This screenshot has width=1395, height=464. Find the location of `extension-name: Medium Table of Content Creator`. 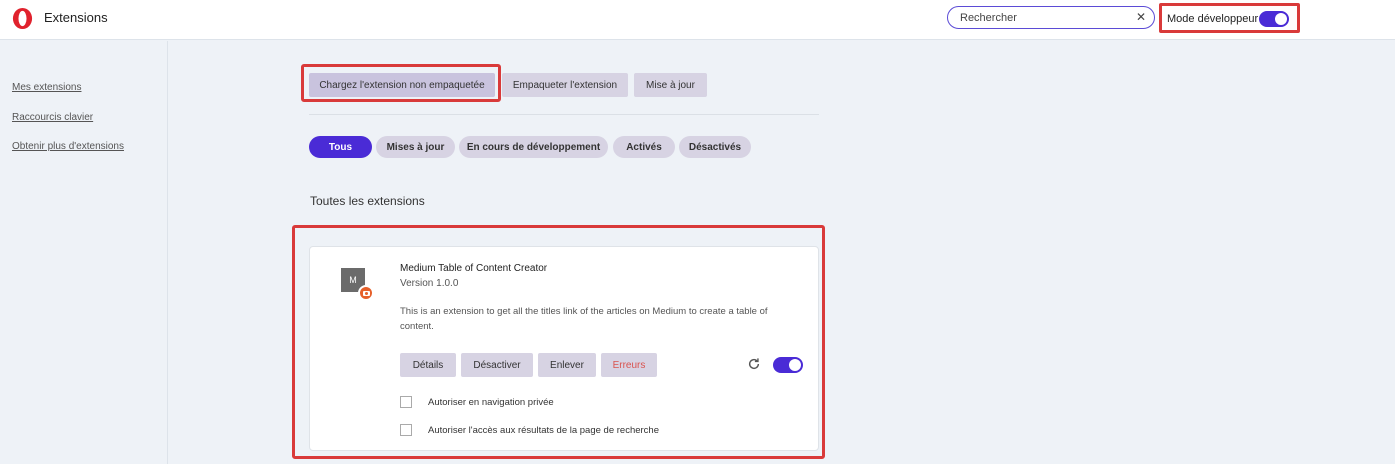

extension-name: Medium Table of Content Creator is located at coordinates (474, 268).